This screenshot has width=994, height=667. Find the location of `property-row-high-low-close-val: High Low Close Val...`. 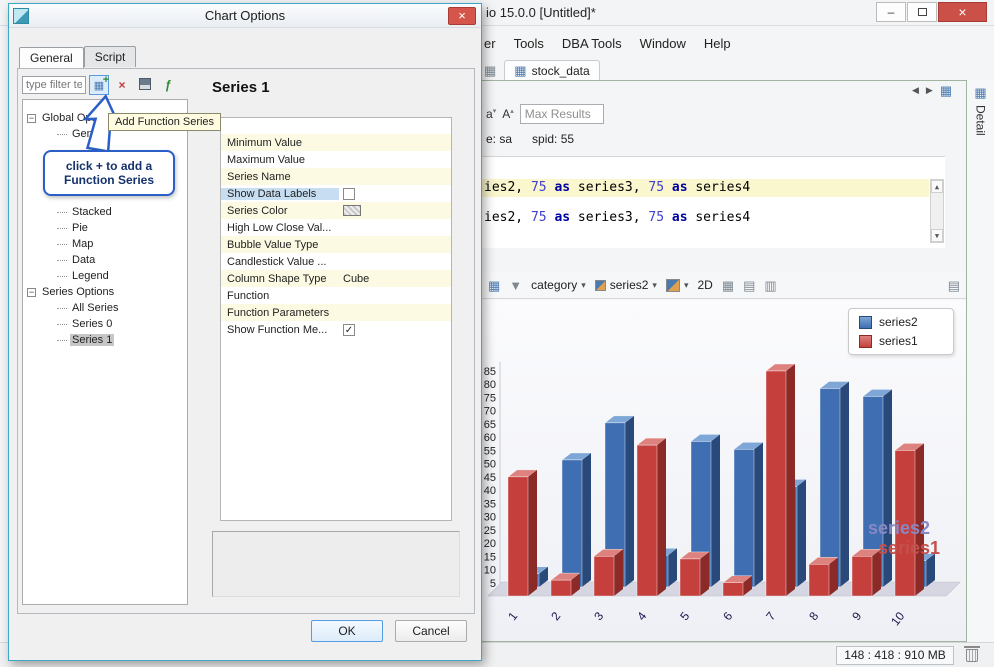

property-row-high-low-close-val: High Low Close Val... is located at coordinates (336, 227).